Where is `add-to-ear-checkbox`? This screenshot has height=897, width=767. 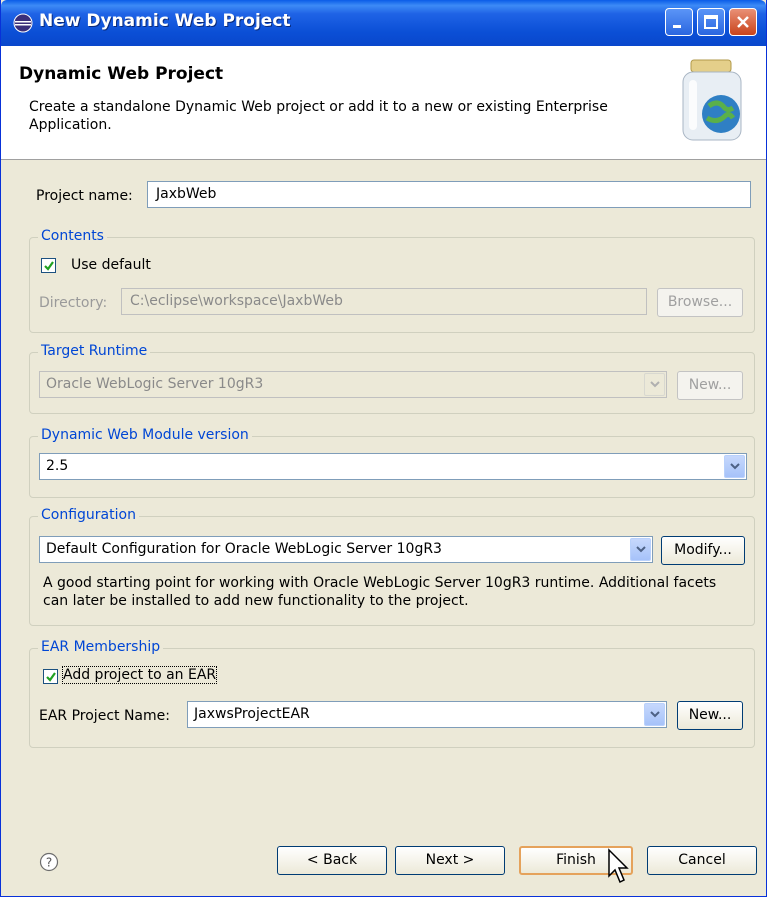
add-to-ear-checkbox is located at coordinates (50, 676).